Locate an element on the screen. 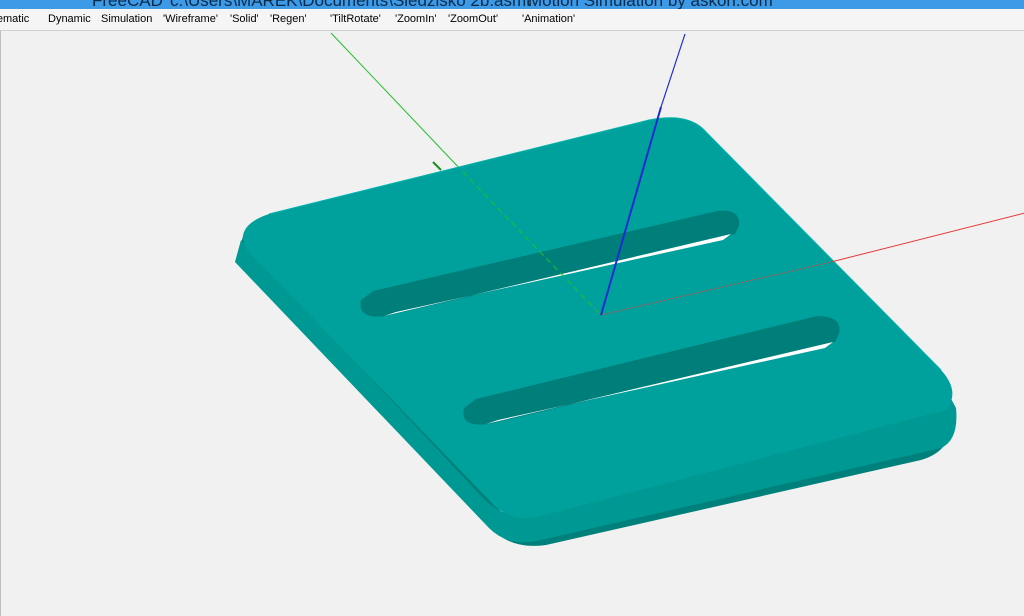 The width and height of the screenshot is (1024, 616). menu-dynamic: Dynamic is located at coordinates (69, 19).